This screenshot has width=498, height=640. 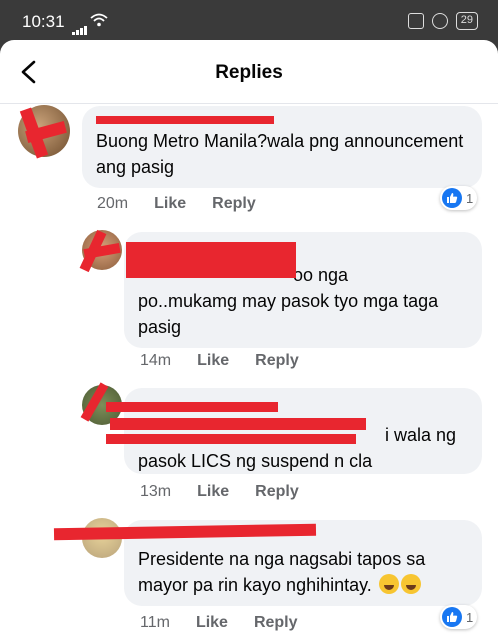 I want to click on comment-actions: 14m Like Reply, so click(x=219, y=361).